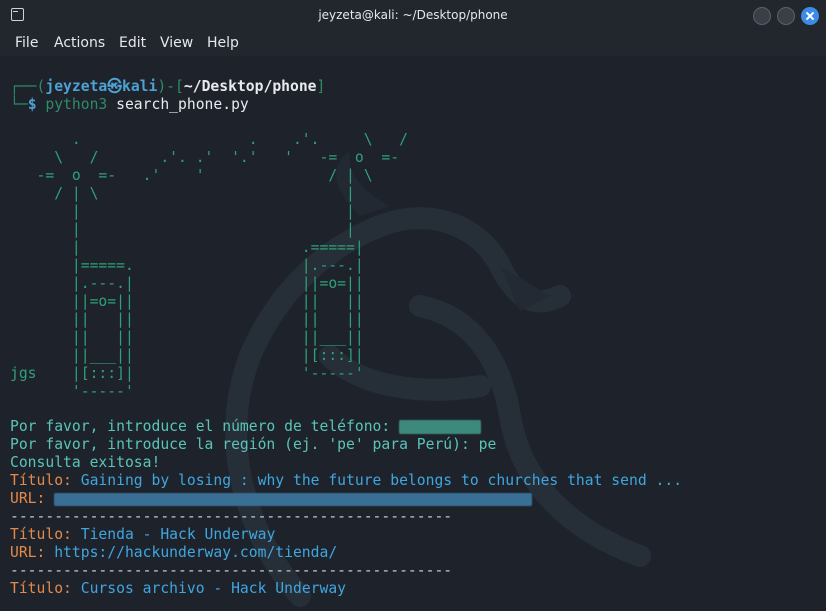  What do you see at coordinates (139, 86) in the screenshot?
I see `prompt-host: kali` at bounding box center [139, 86].